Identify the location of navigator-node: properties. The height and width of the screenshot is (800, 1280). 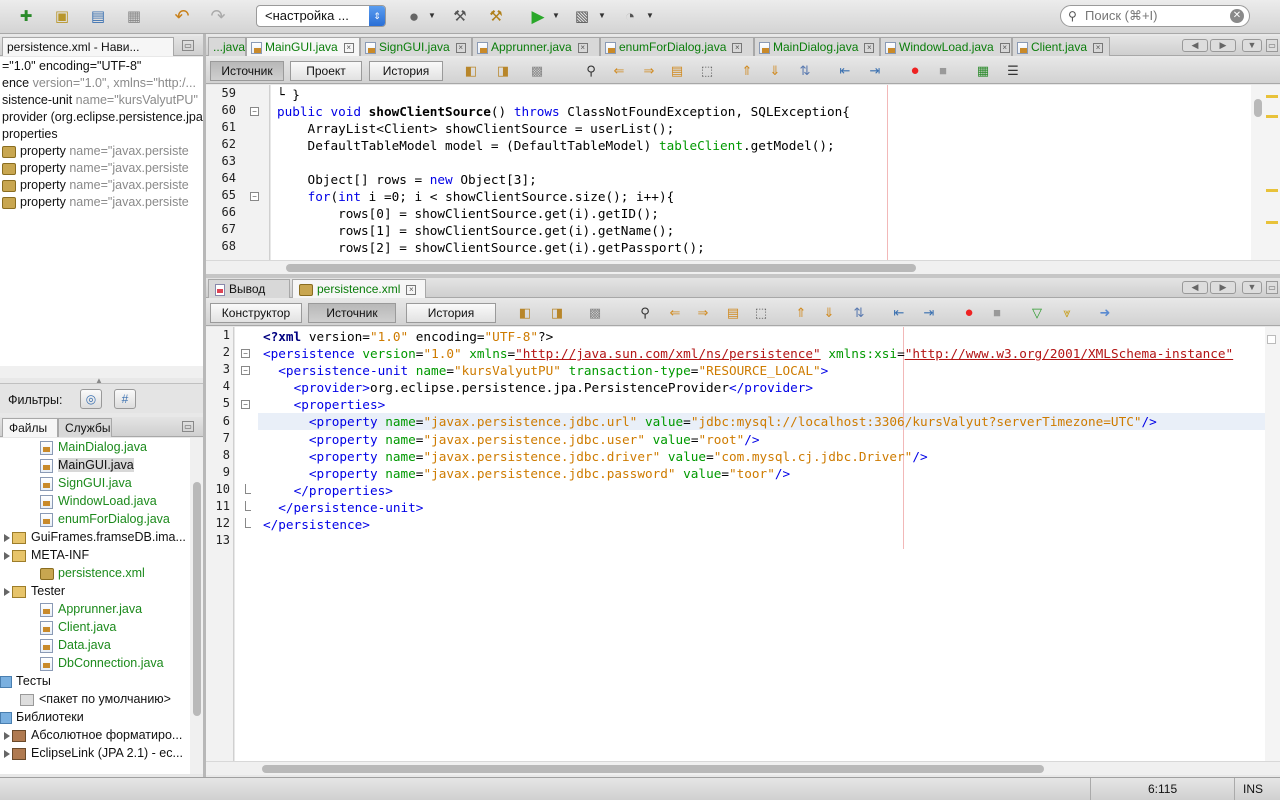
(30, 134).